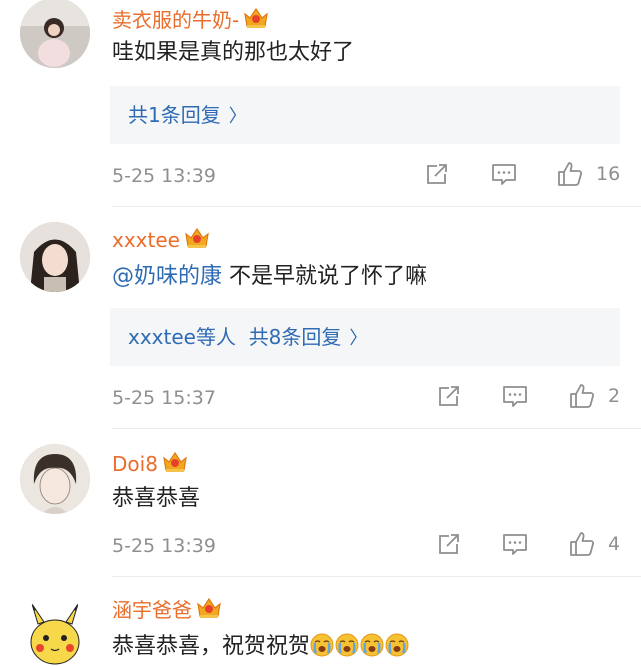 The image size is (641, 666). Describe the element at coordinates (211, 646) in the screenshot. I see `comment-body: 恭喜恭喜，祝贺祝贺` at that location.